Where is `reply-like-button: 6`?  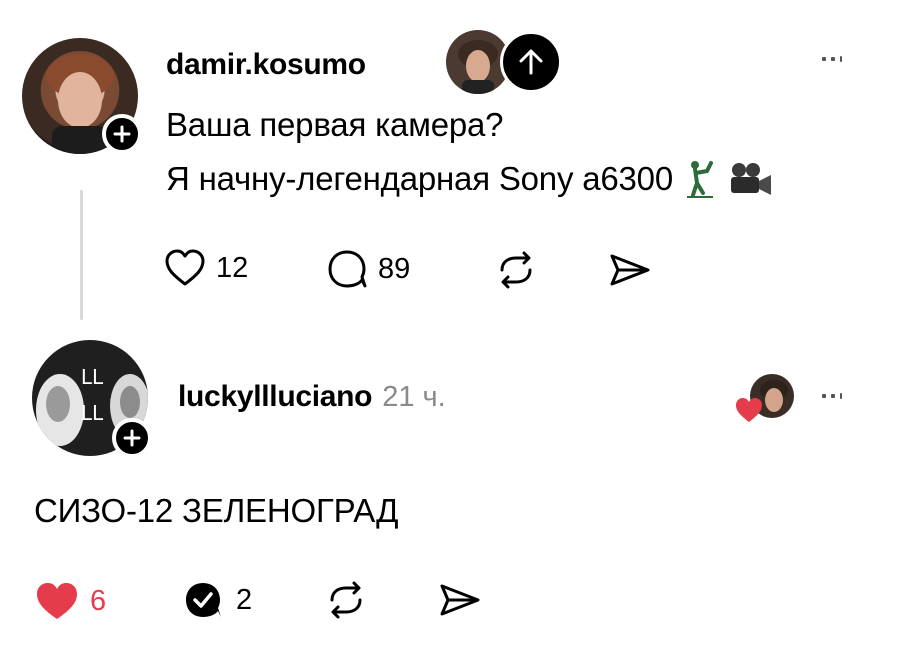
reply-like-button: 6 is located at coordinates (70, 601).